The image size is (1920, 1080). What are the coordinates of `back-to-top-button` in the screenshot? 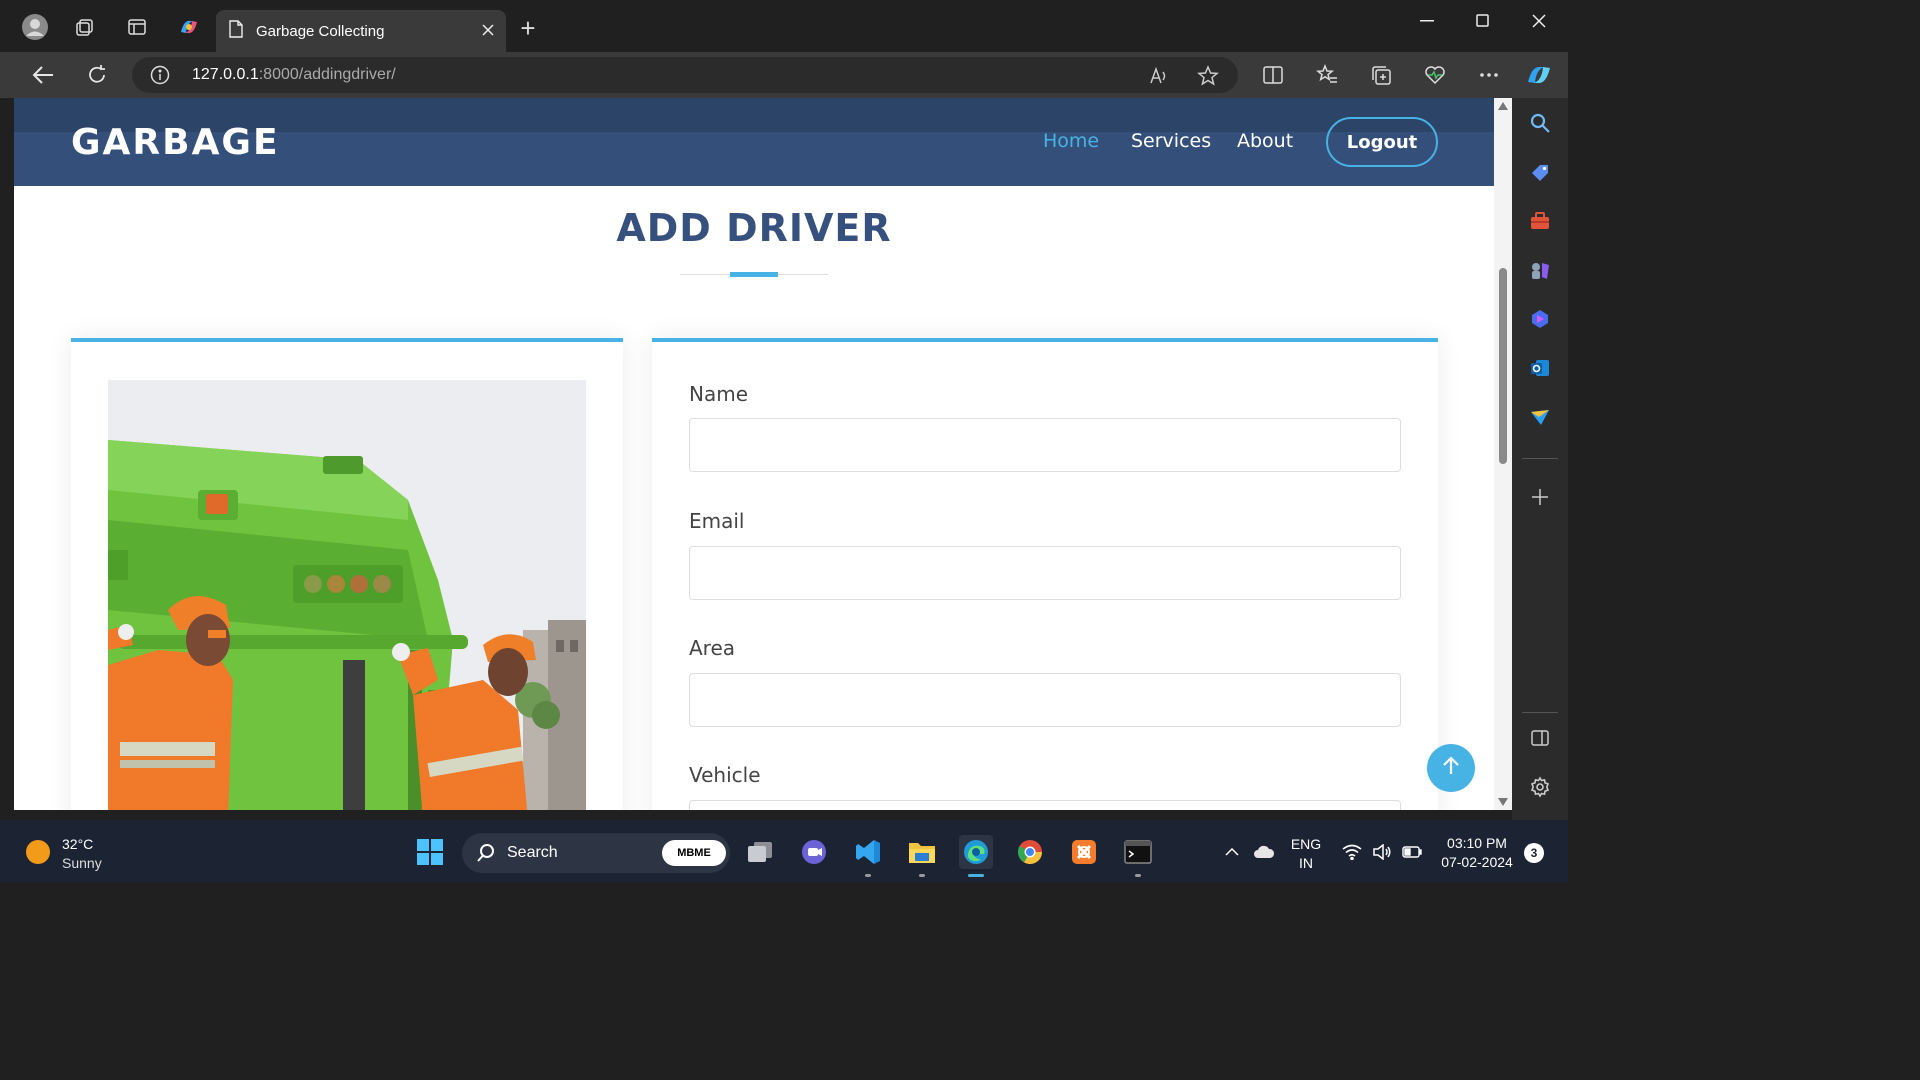 It's located at (1451, 768).